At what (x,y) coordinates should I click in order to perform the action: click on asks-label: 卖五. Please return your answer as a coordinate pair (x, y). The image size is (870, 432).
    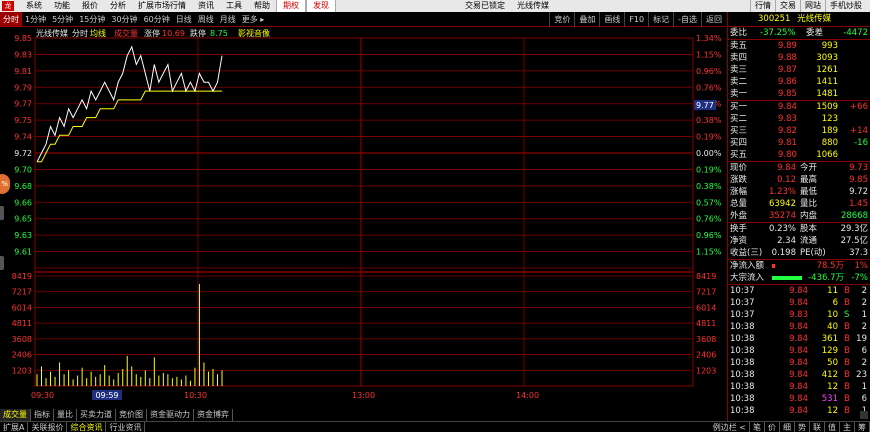
    Looking at the image, I should click on (739, 46).